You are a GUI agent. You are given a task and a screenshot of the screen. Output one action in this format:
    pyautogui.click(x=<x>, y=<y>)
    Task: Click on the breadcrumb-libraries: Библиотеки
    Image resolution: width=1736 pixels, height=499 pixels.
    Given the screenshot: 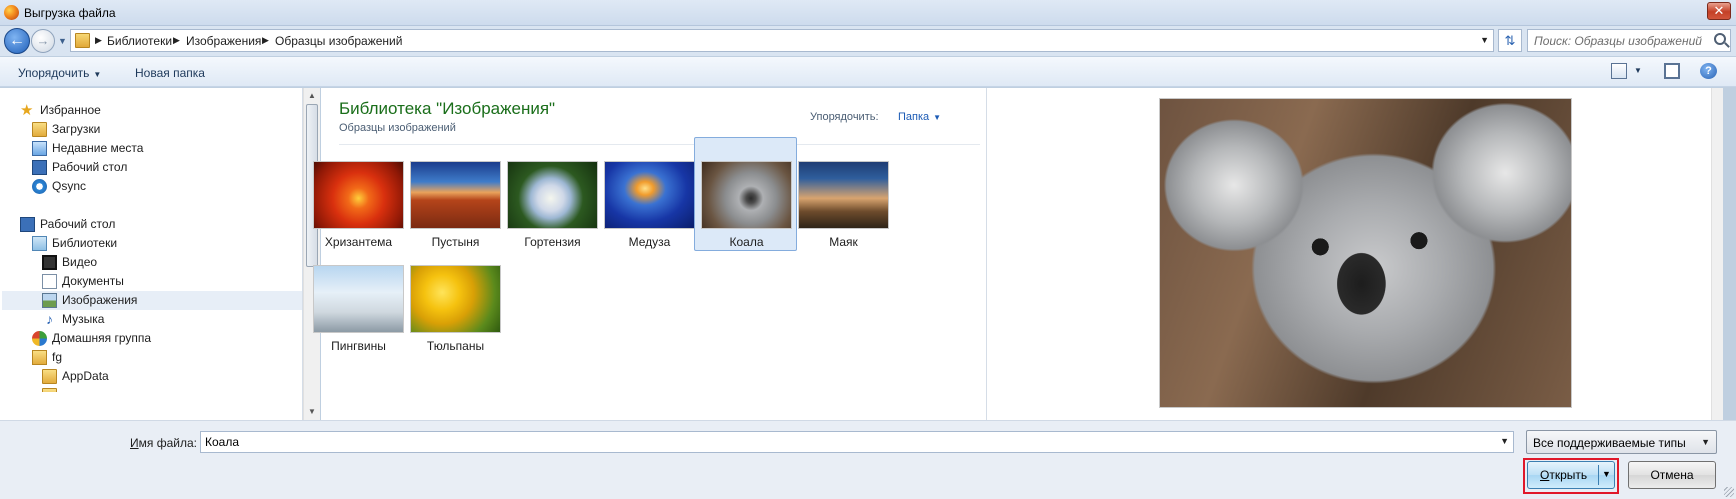 What is the action you would take?
    pyautogui.click(x=139, y=41)
    